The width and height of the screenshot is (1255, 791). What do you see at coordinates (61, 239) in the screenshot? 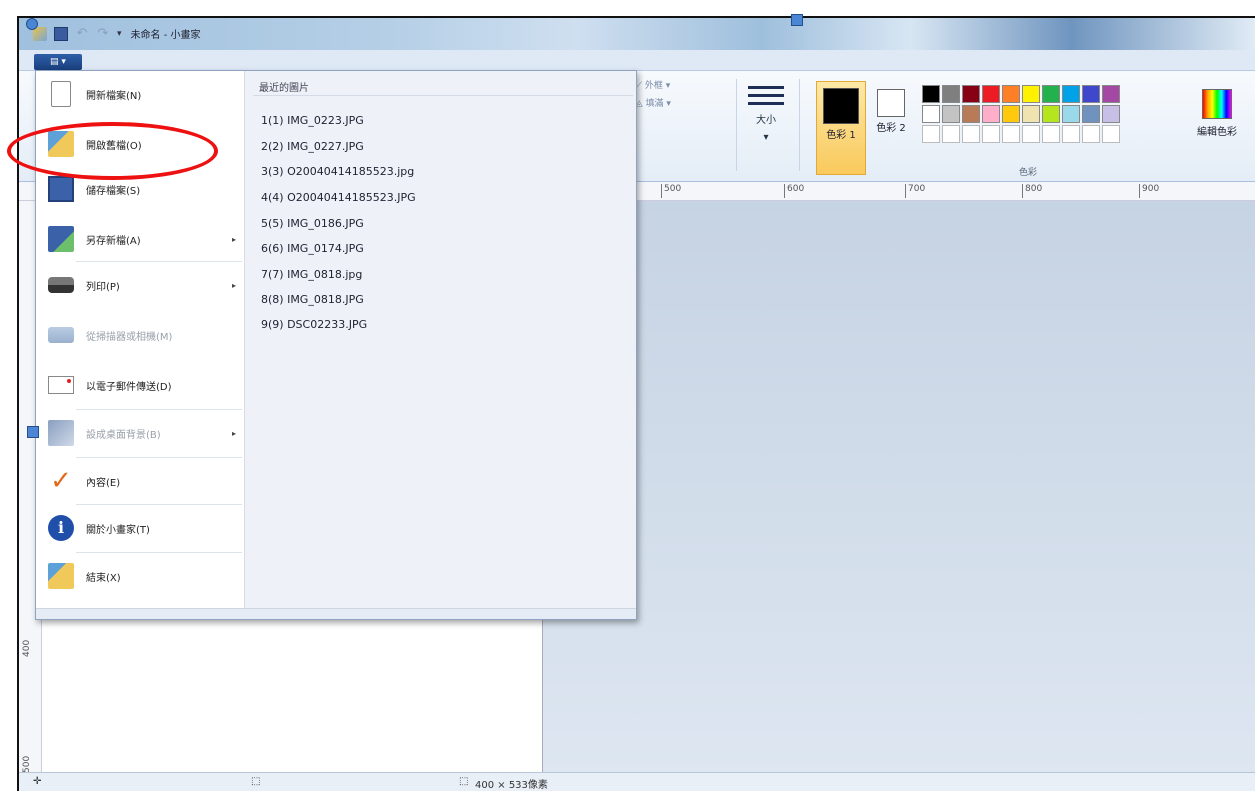
I see `save-as-icon` at bounding box center [61, 239].